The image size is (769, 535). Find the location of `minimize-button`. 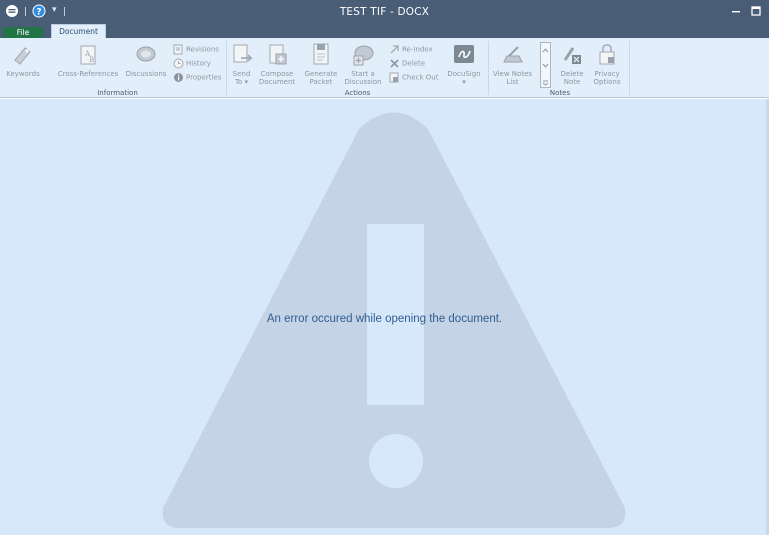

minimize-button is located at coordinates (736, 11).